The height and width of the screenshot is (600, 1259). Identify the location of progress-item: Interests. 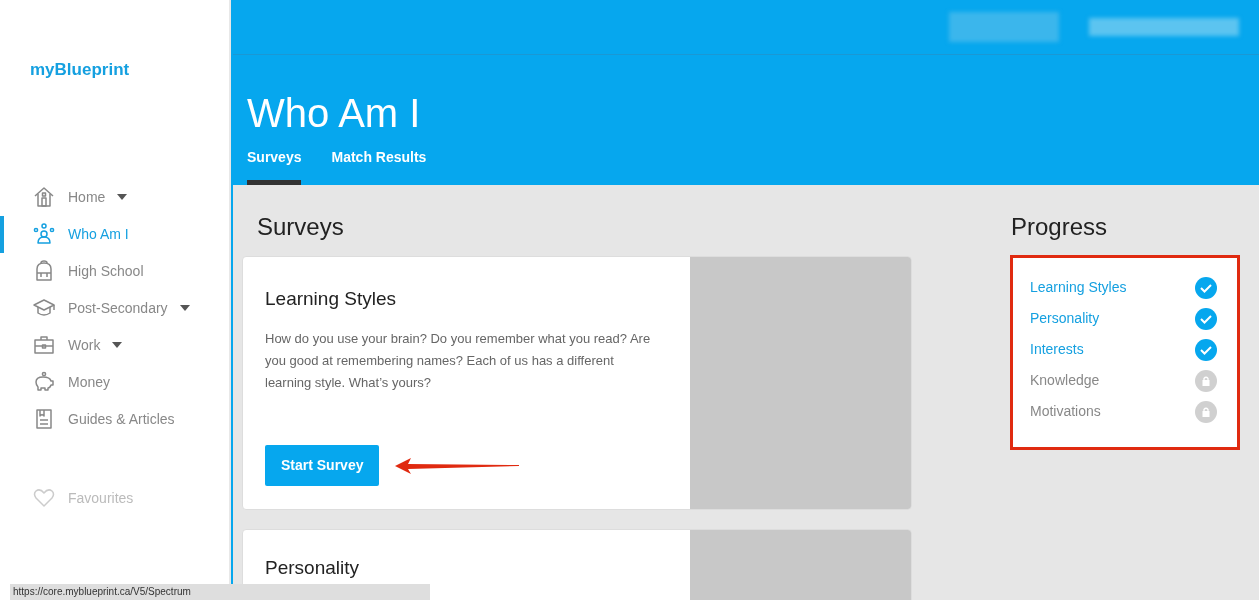
(1057, 349).